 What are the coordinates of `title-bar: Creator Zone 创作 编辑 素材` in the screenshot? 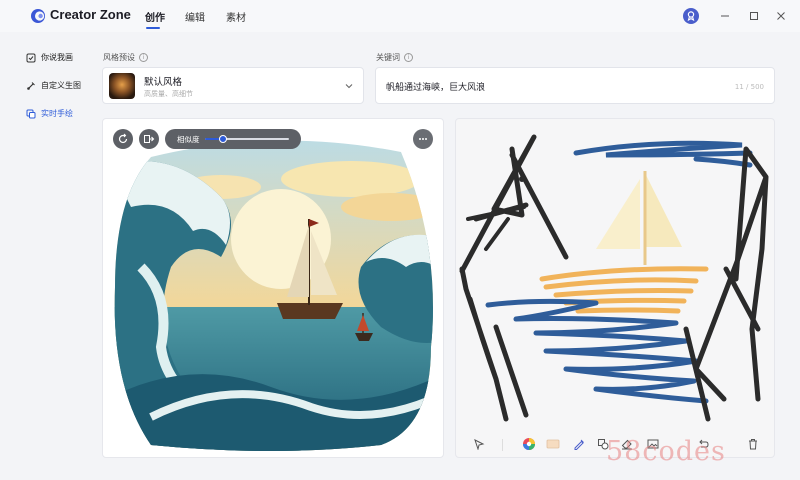 It's located at (400, 16).